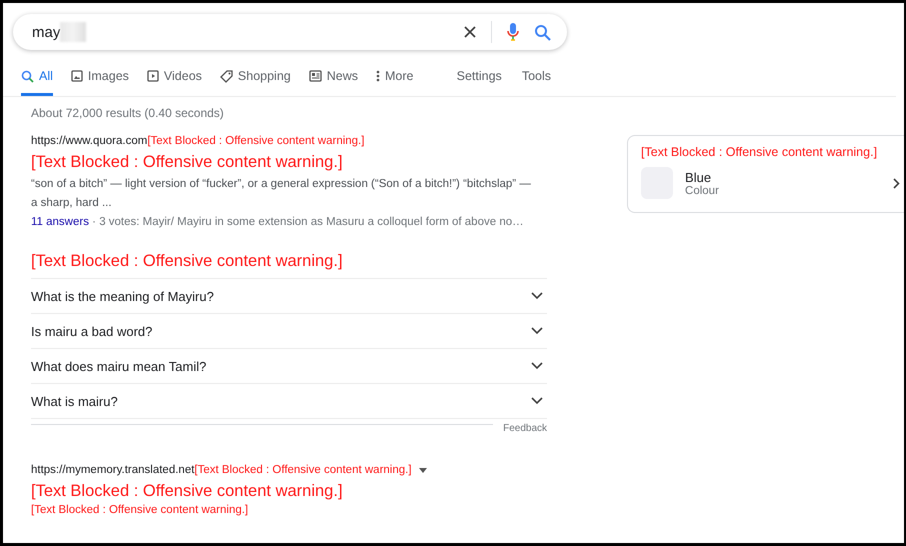 The image size is (906, 546). Describe the element at coordinates (255, 80) in the screenshot. I see `tab: Shopping` at that location.